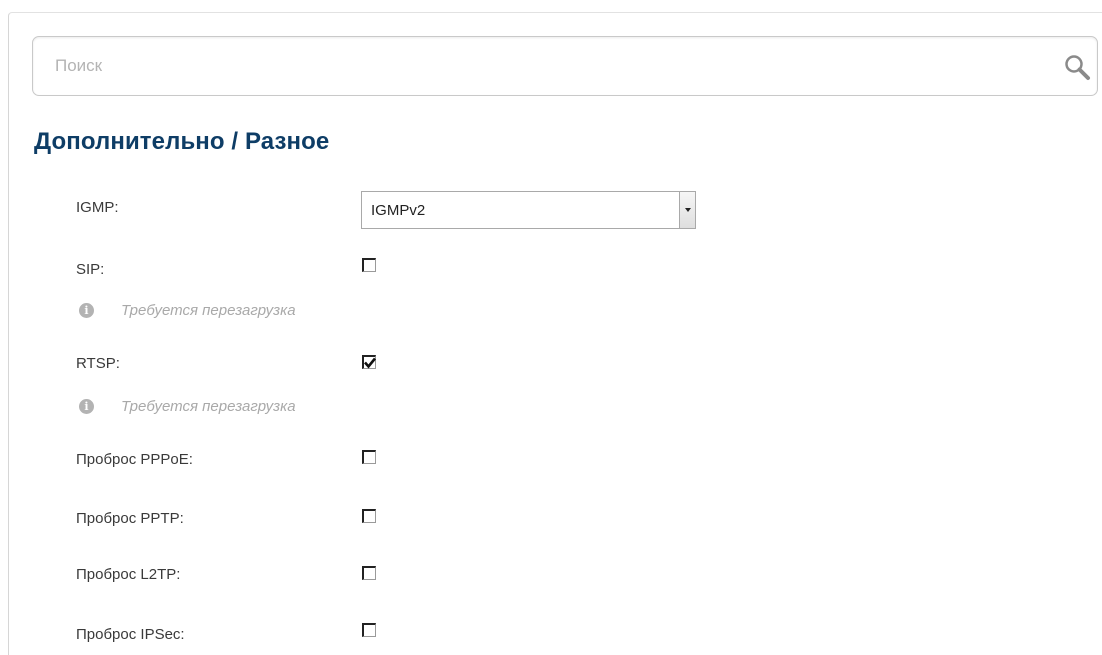  Describe the element at coordinates (128, 574) in the screenshot. I see `l2tp-passthrough-label: Проброс L2TP:` at that location.